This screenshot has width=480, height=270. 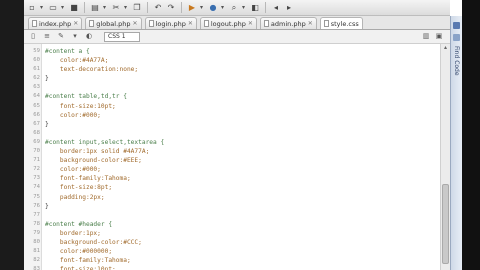 I want to click on nav-back-icon: ◂, so click(x=276, y=8).